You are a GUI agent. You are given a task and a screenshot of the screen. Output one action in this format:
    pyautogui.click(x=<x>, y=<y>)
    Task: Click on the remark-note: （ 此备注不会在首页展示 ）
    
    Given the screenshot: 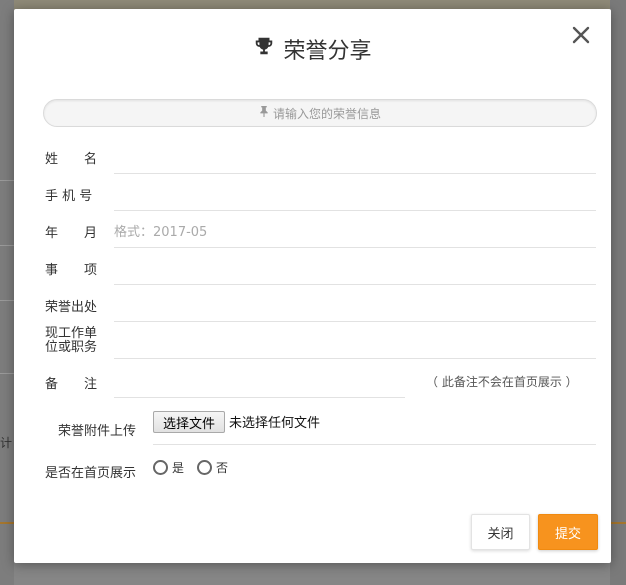 What is the action you would take?
    pyautogui.click(x=502, y=382)
    